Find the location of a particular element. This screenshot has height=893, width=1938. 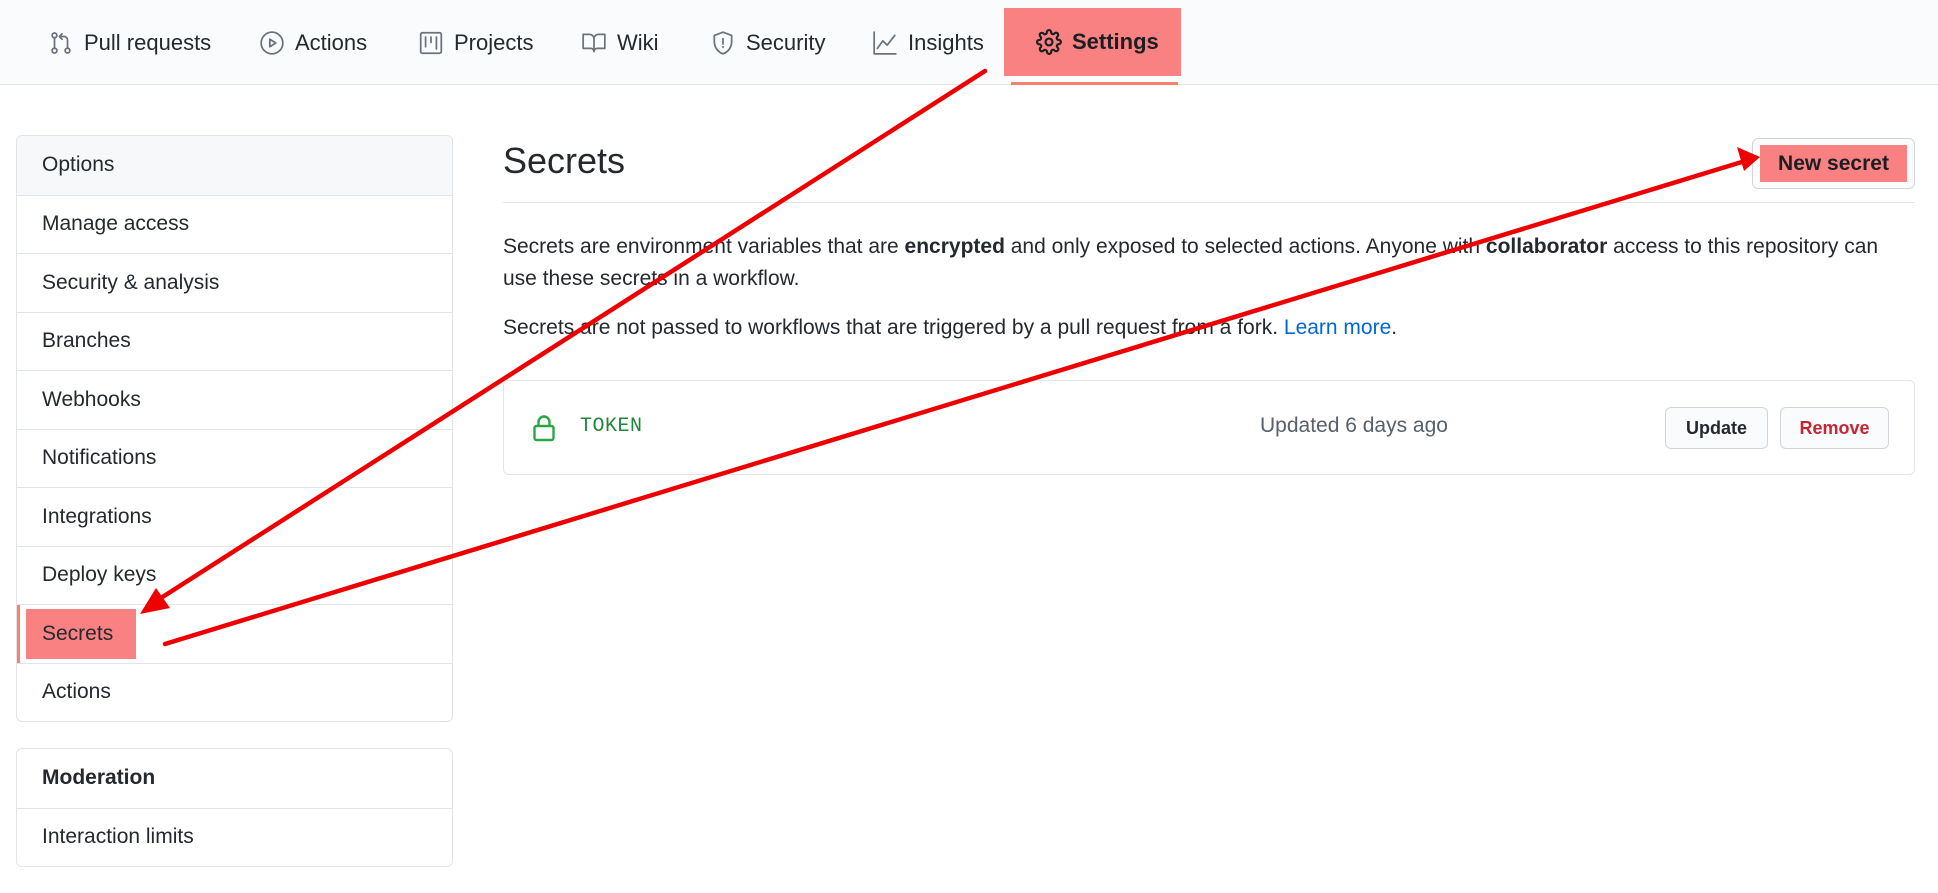

sidebar-item-webhooks: Webhooks is located at coordinates (234, 399).